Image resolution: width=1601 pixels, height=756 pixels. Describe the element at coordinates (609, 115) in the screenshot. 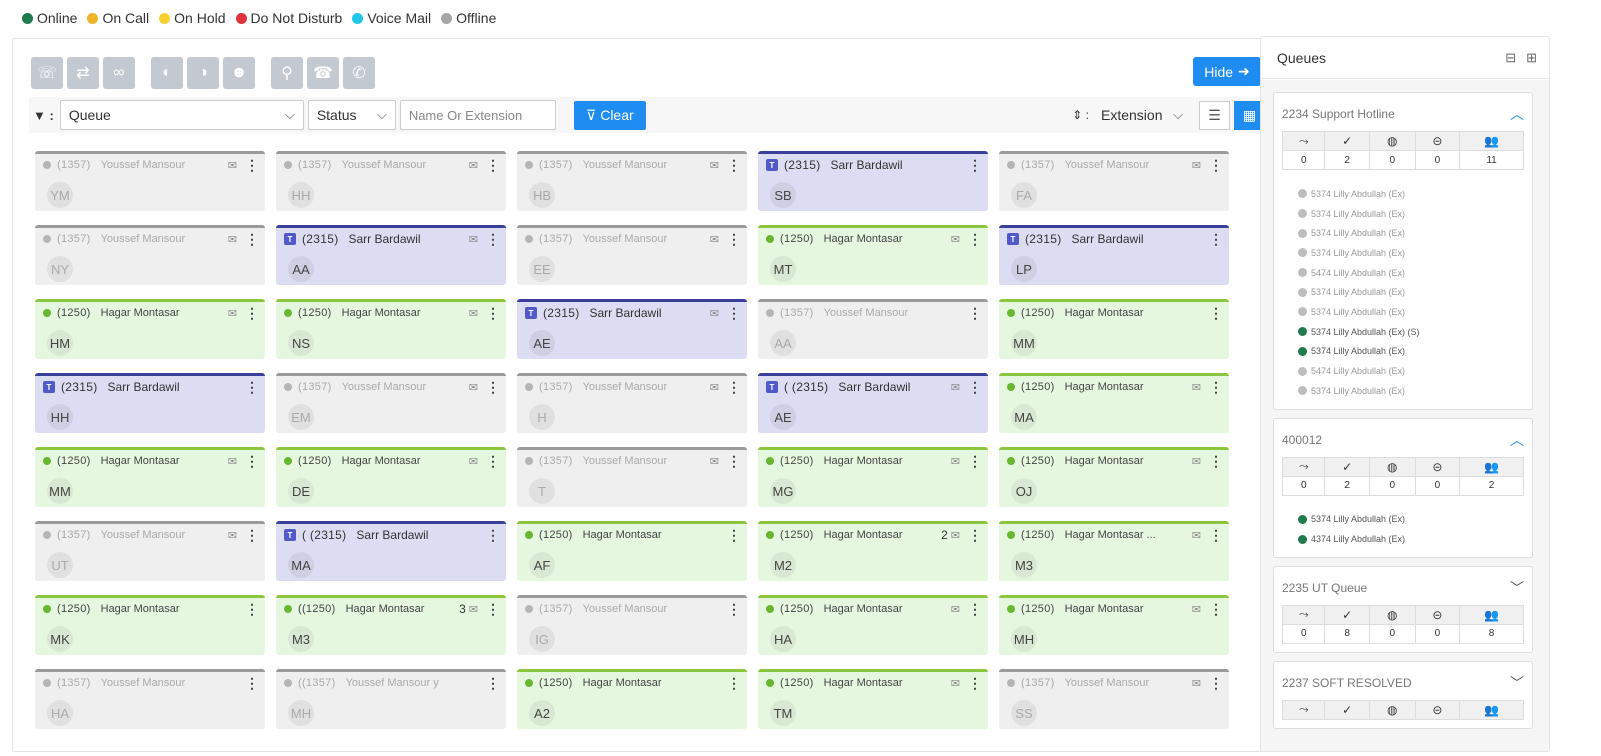

I see `clear-button: ⊽ Clear` at that location.